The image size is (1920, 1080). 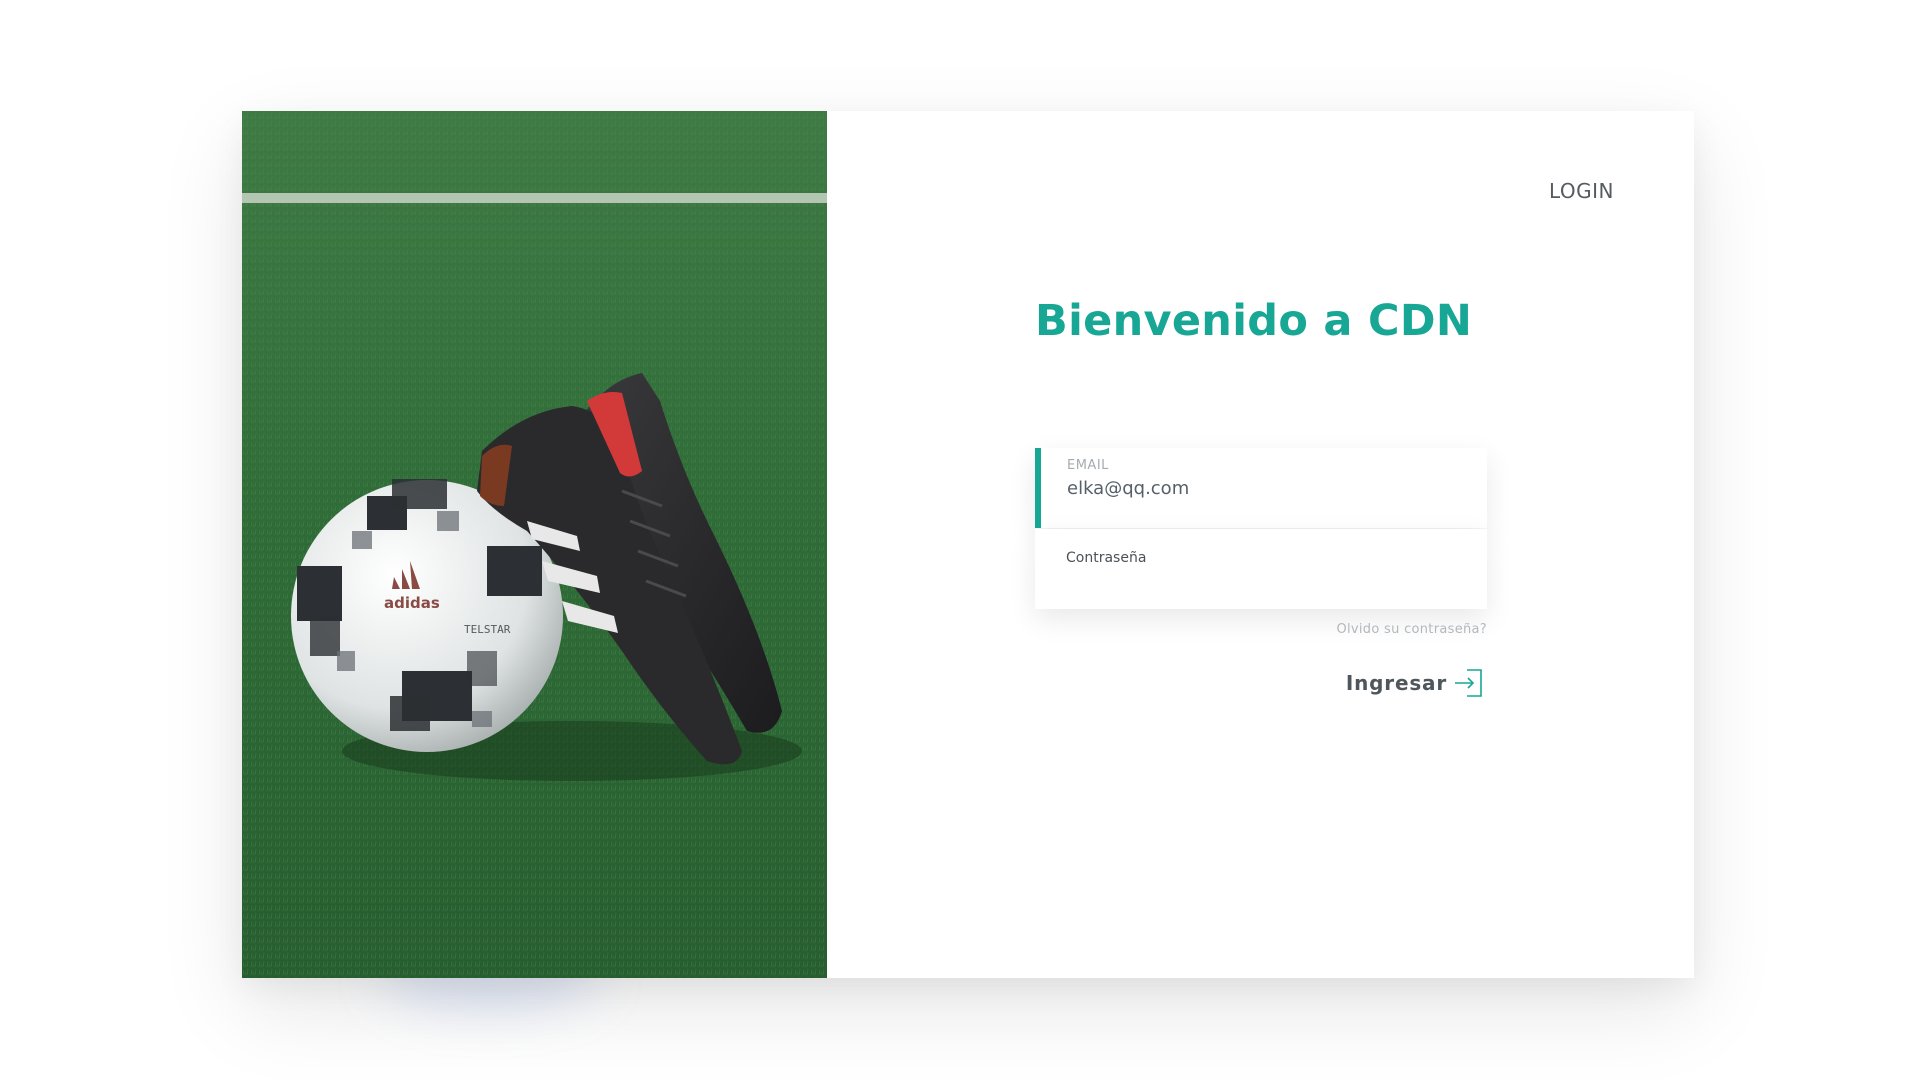 What do you see at coordinates (1254, 321) in the screenshot?
I see `page-title: Bienvenido a CDN` at bounding box center [1254, 321].